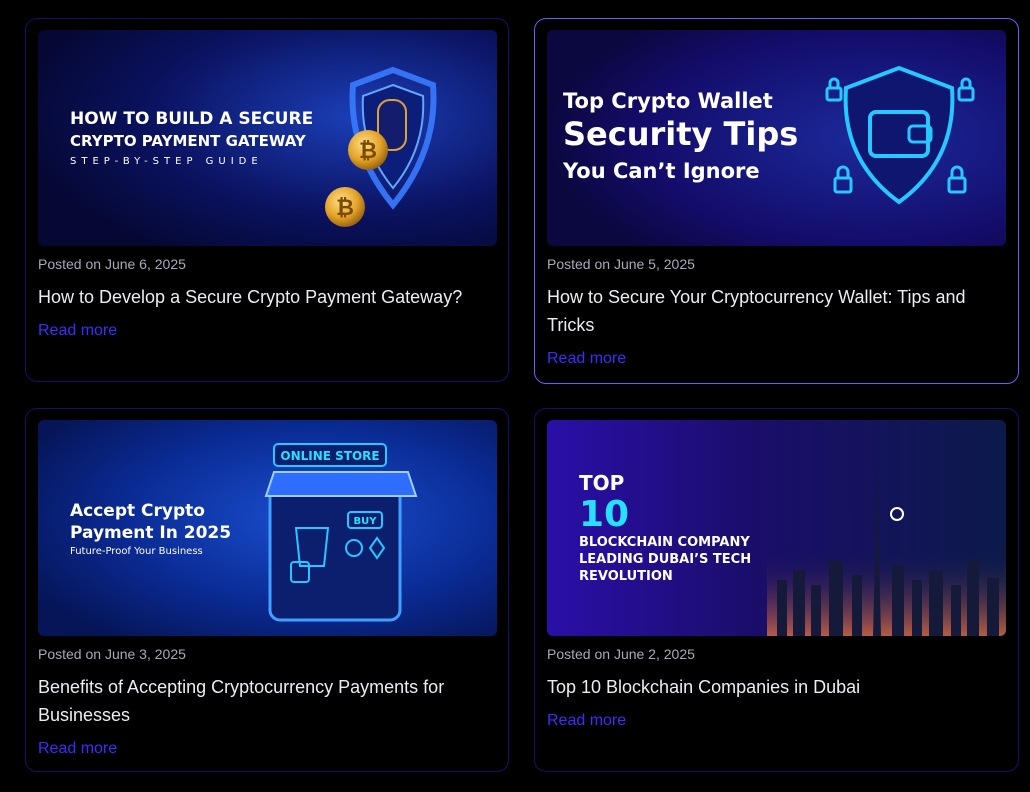  Describe the element at coordinates (136, 551) in the screenshot. I see `image-tagline: Future-Proof Your Business` at that location.